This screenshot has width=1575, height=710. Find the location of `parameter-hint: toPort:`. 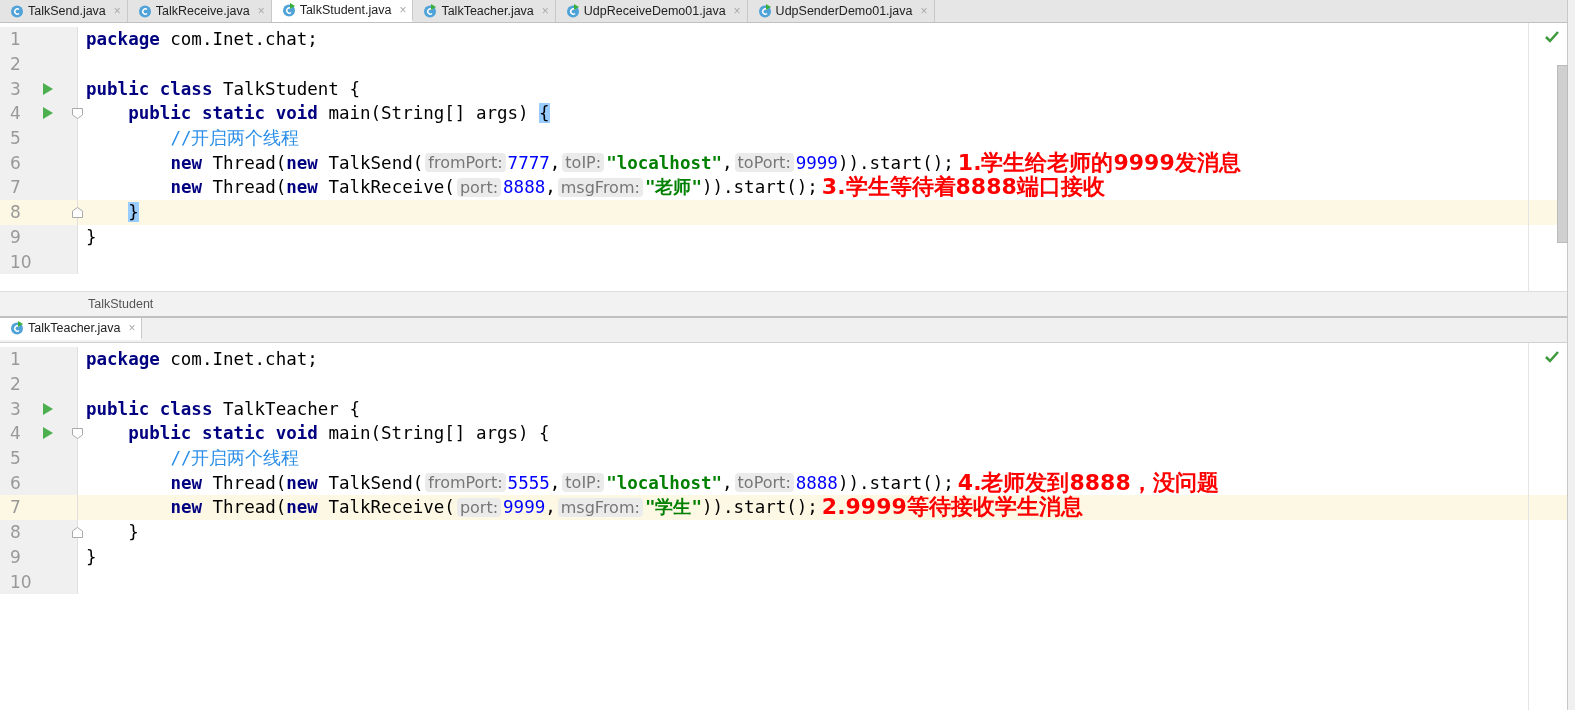

parameter-hint: toPort: is located at coordinates (764, 163).